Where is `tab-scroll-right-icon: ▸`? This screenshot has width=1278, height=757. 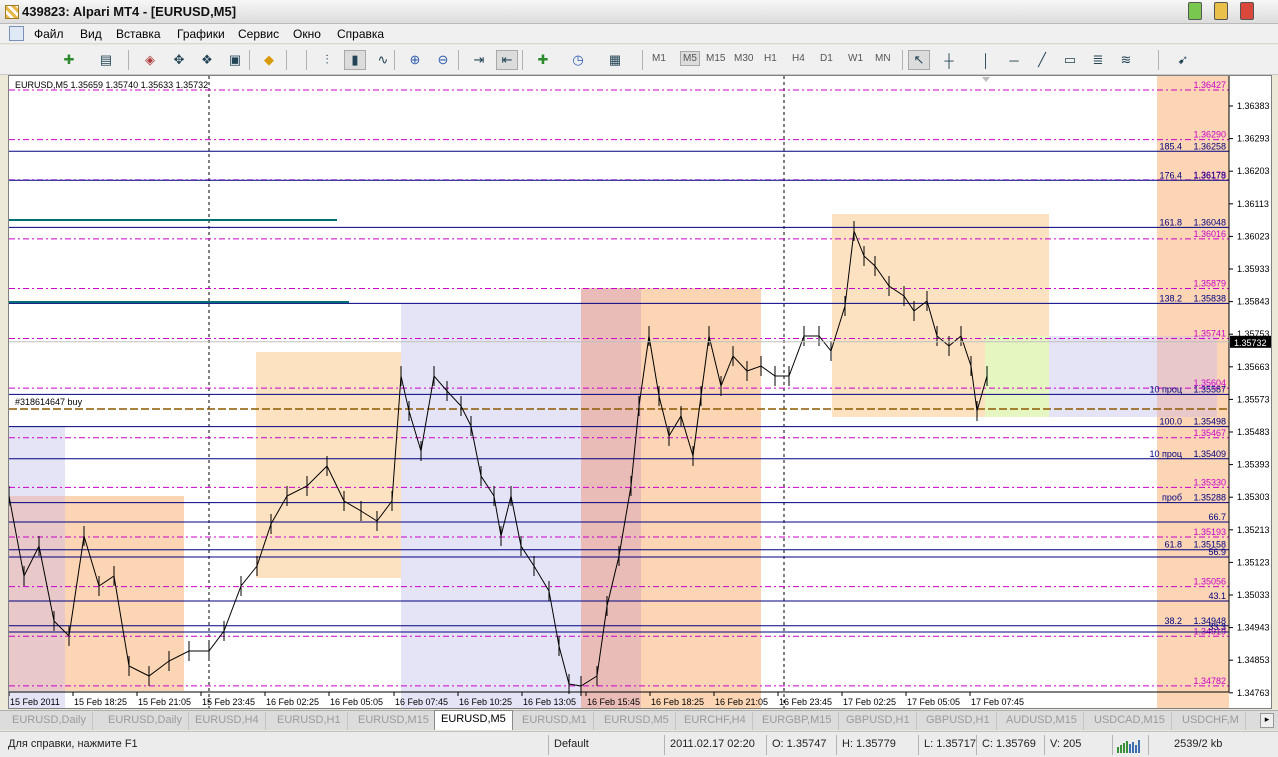 tab-scroll-right-icon: ▸ is located at coordinates (1267, 720).